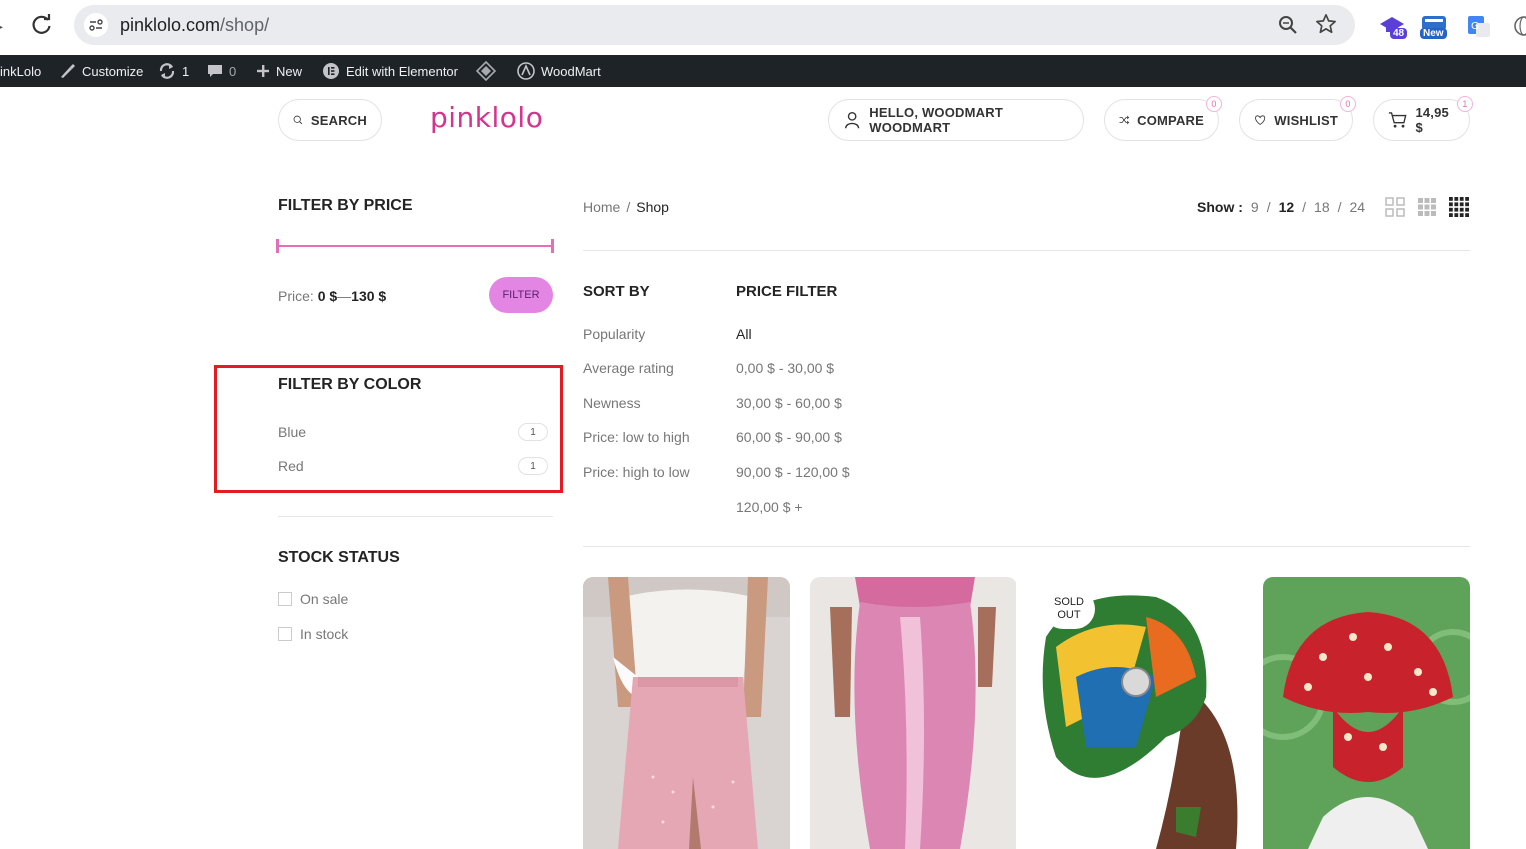  Describe the element at coordinates (601, 207) in the screenshot. I see `breadcrumb-home: Home` at that location.